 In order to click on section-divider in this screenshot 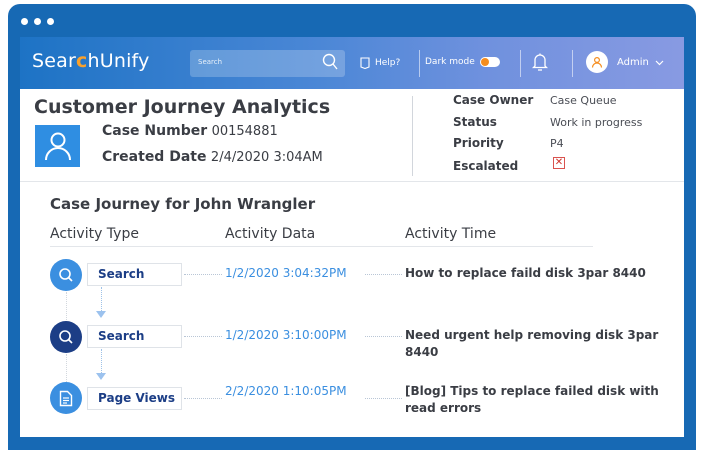, I will do `click(352, 181)`.